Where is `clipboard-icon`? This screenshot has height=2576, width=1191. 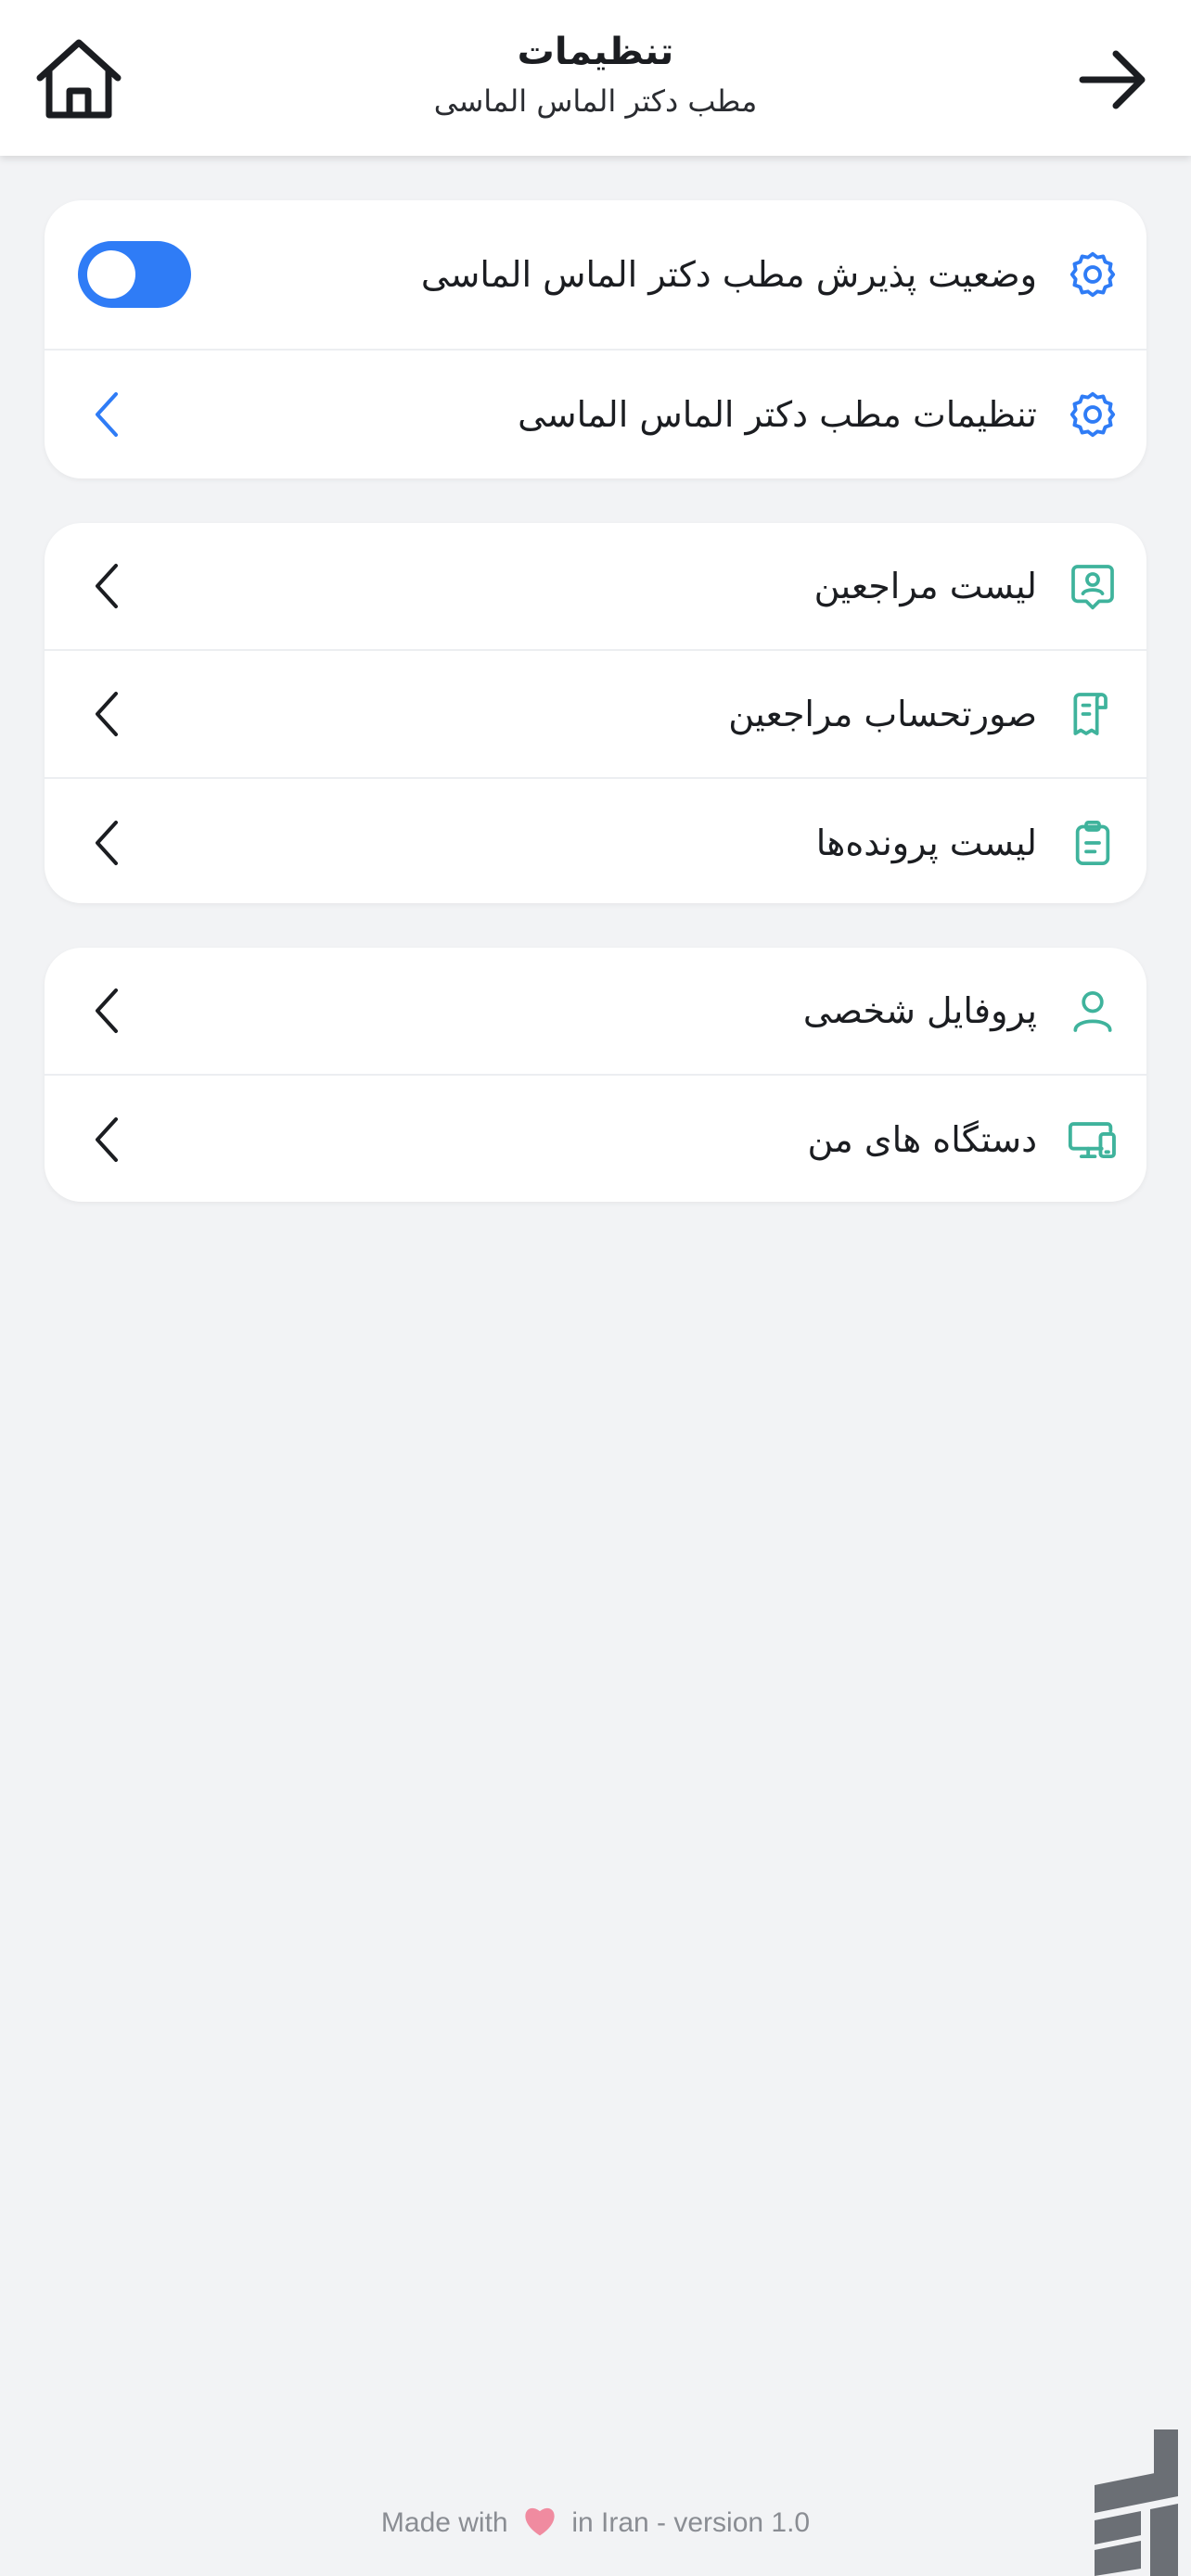 clipboard-icon is located at coordinates (1093, 843).